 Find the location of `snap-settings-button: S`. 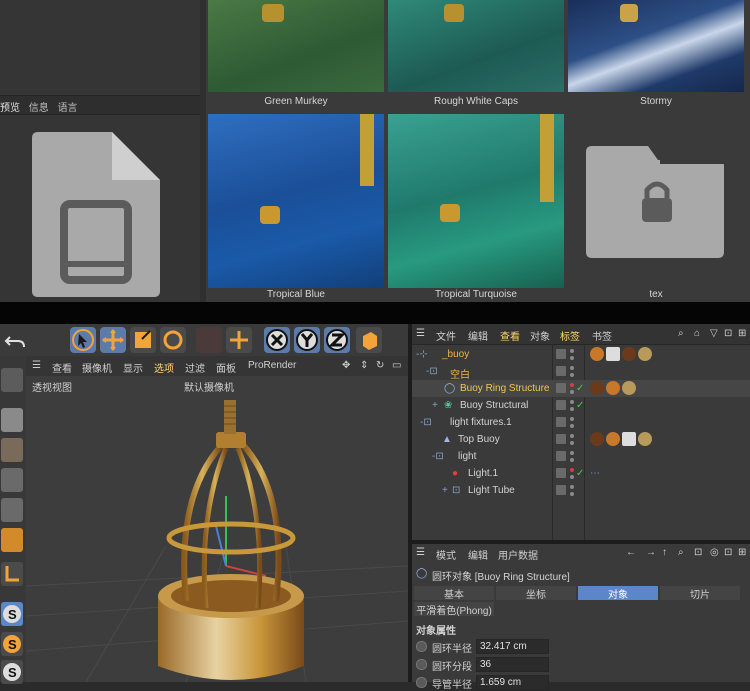

snap-settings-button: S is located at coordinates (12, 644).